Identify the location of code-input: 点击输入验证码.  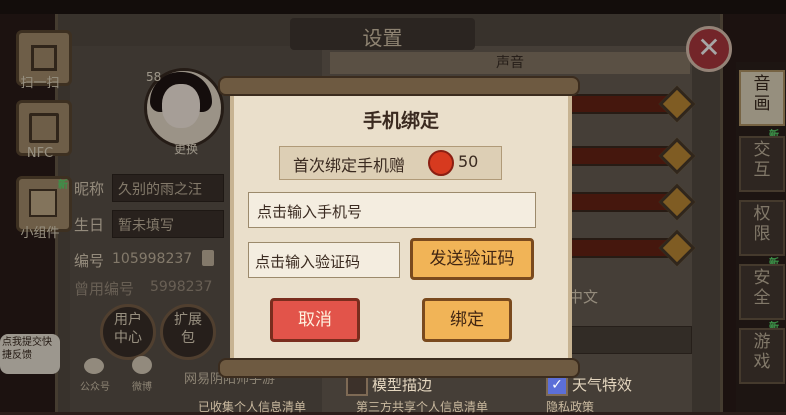
(324, 260).